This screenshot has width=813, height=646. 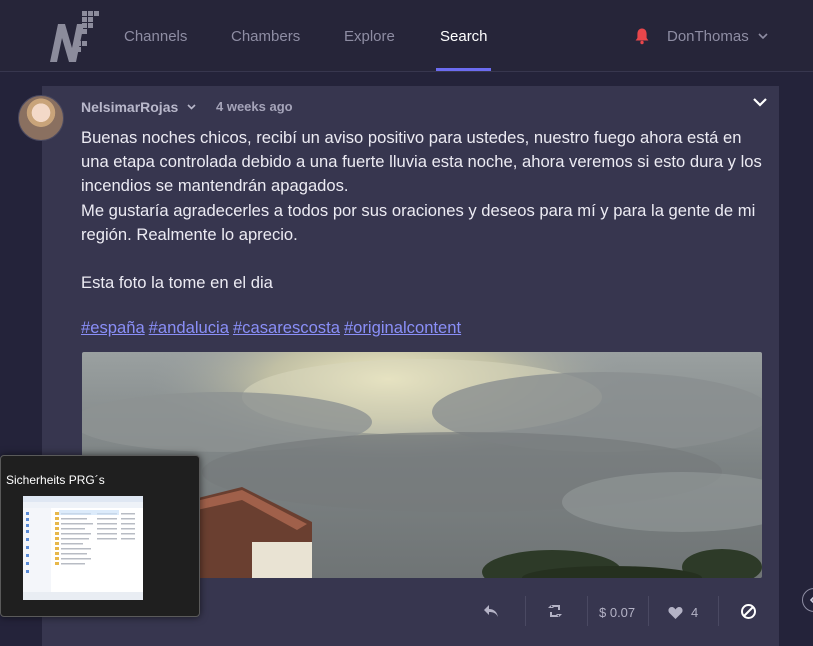 I want to click on hashtag-link: #casarescosta, so click(x=286, y=327).